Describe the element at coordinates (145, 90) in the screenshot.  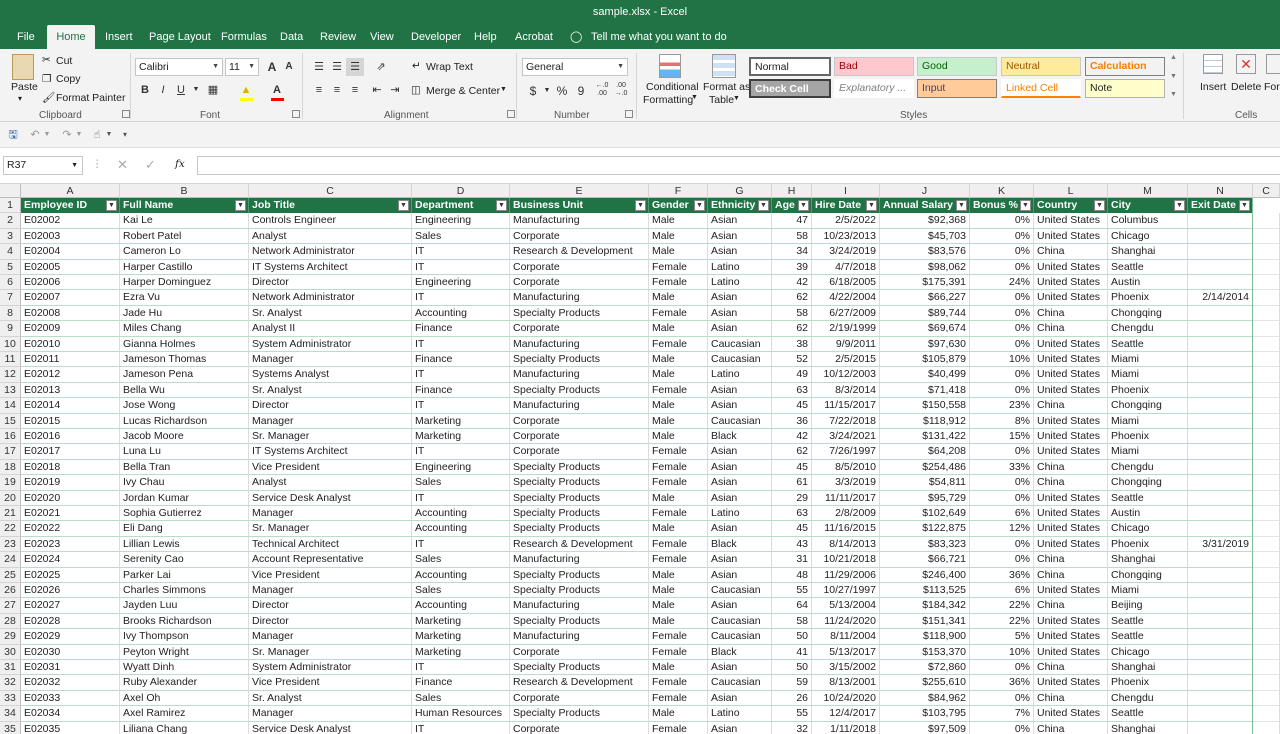
I see `bold-button: B` at that location.